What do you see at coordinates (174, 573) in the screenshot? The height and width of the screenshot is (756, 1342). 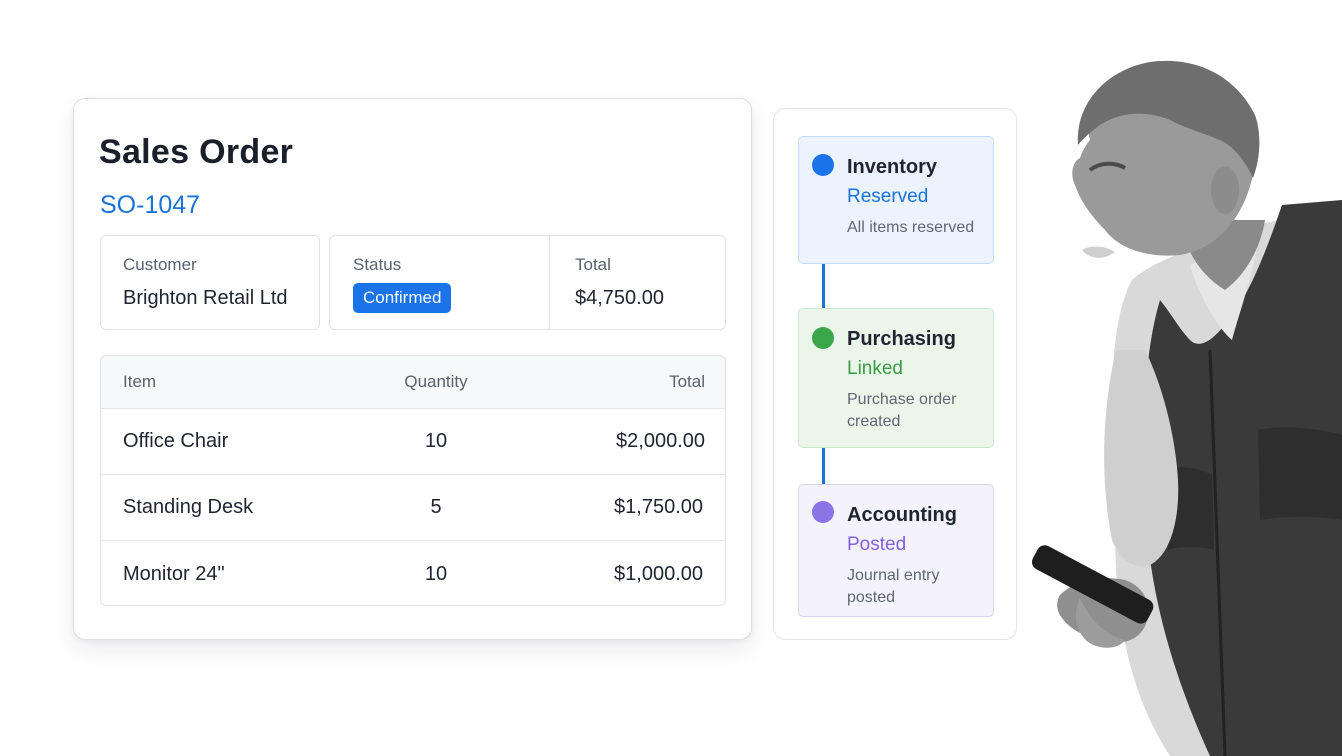 I see `row-item: Monitor 24"` at bounding box center [174, 573].